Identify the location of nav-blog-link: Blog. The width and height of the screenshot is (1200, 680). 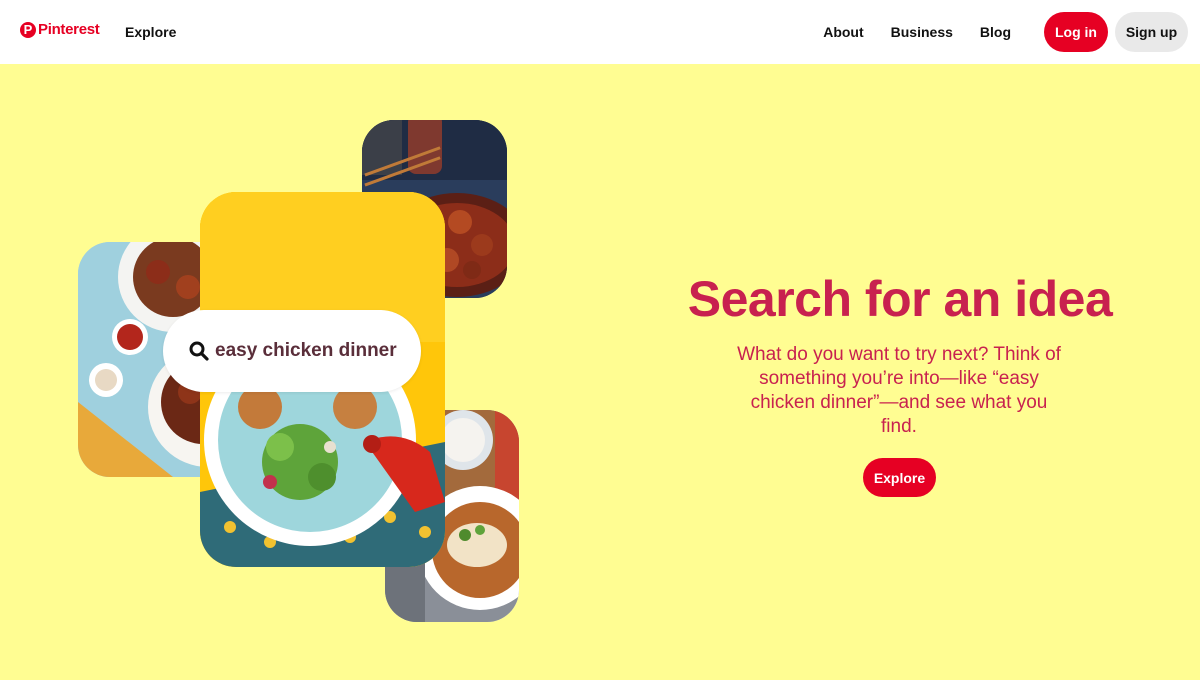
(995, 32).